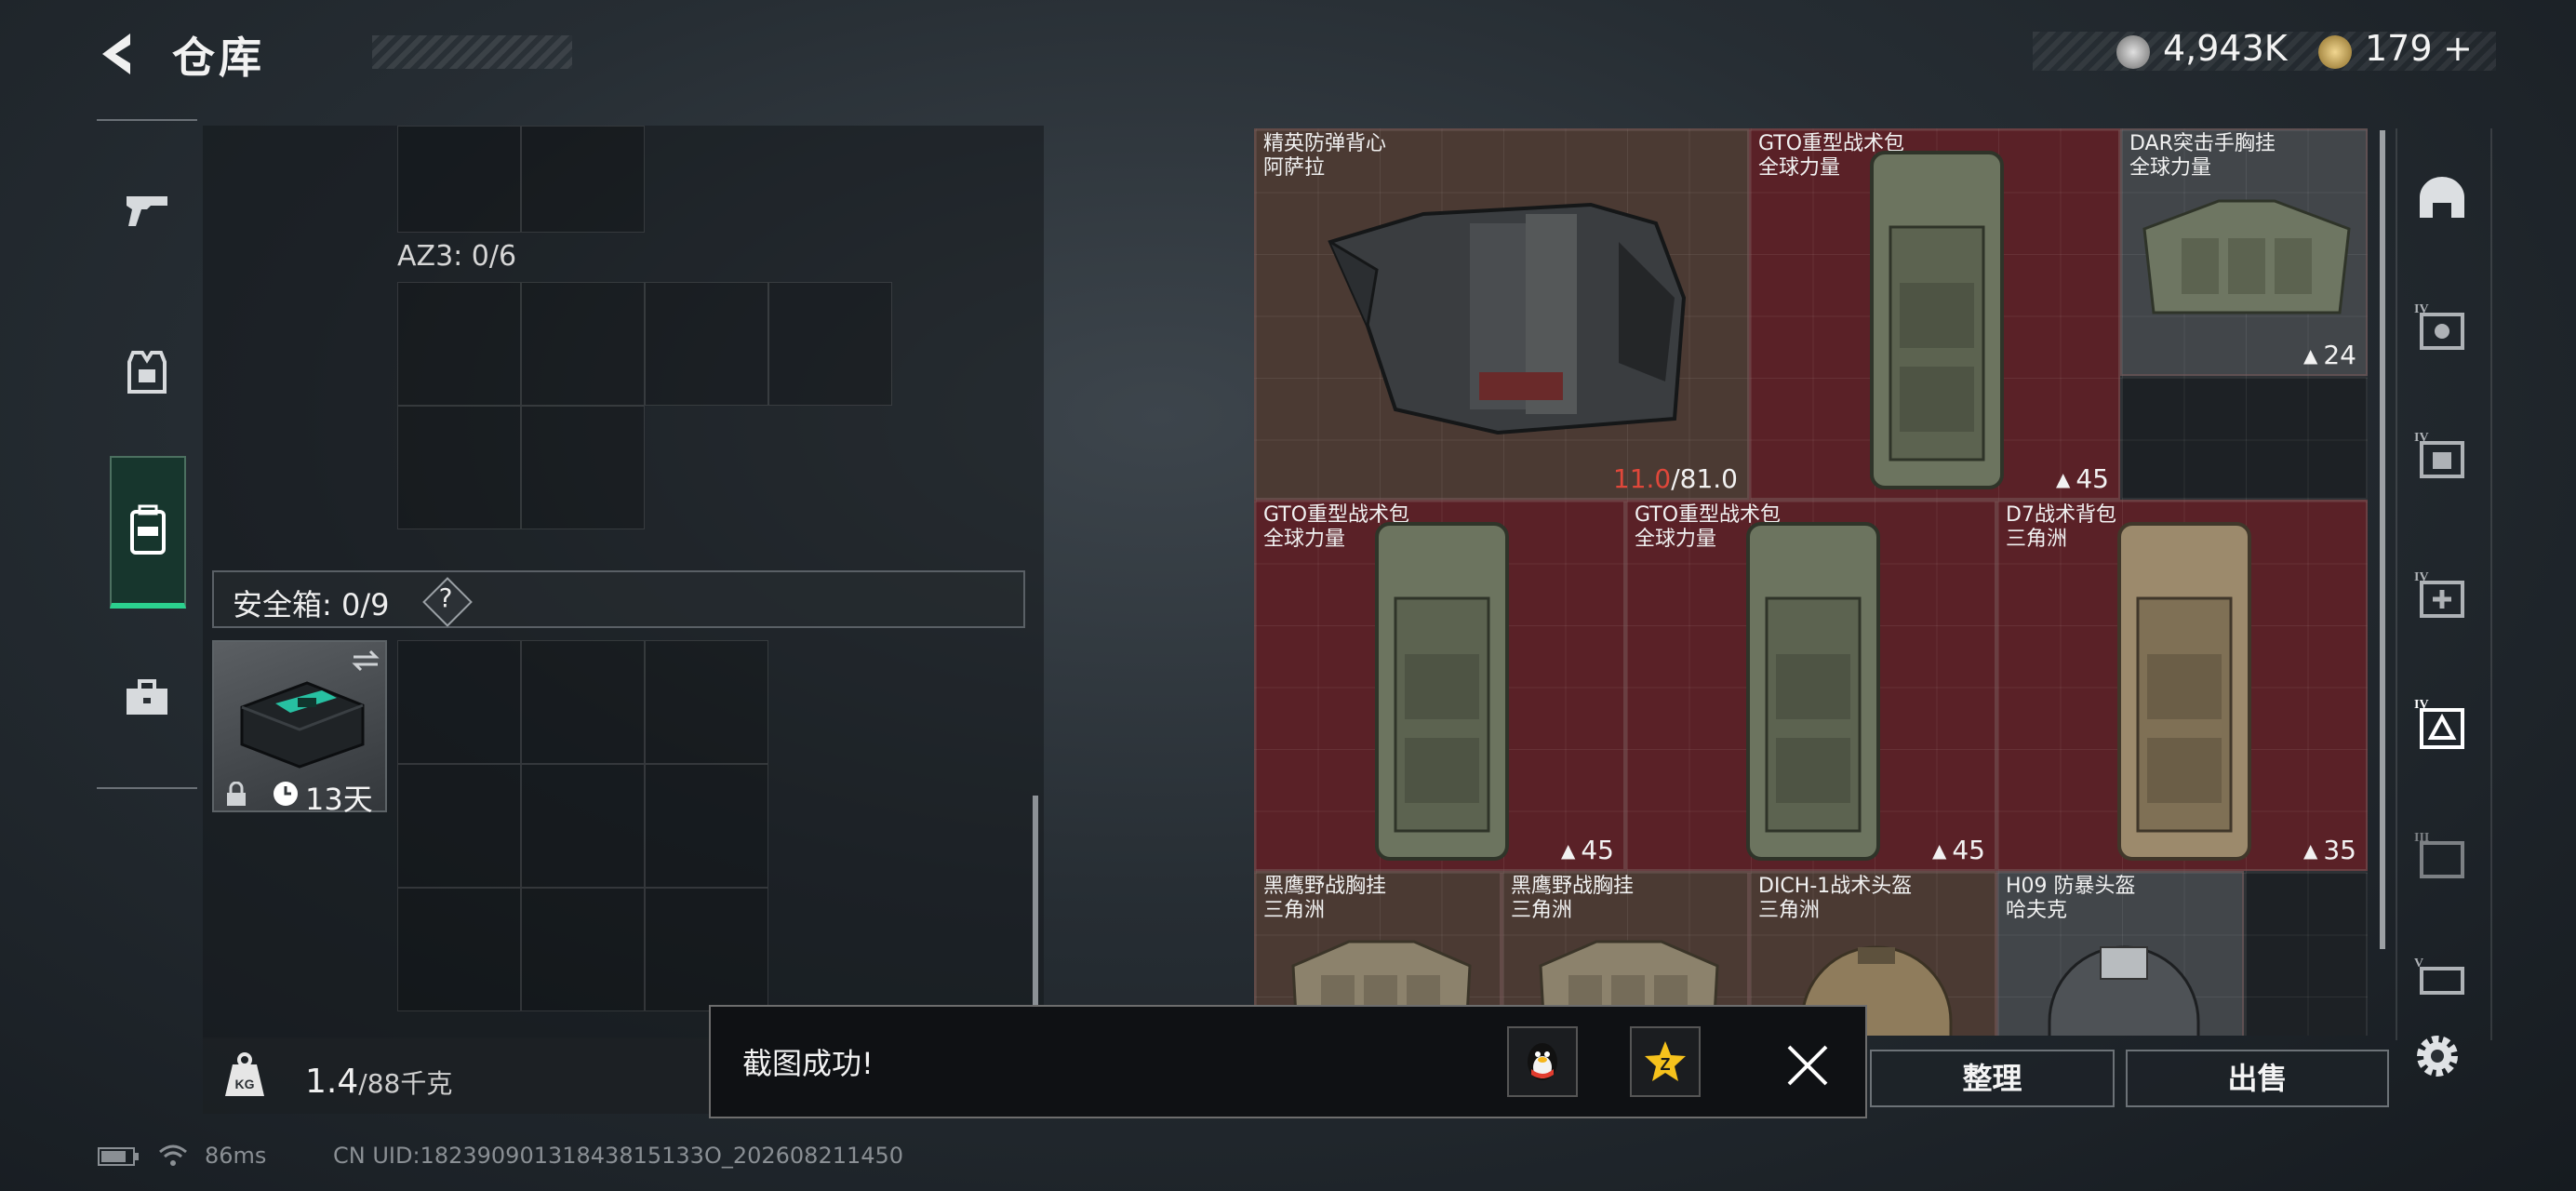  What do you see at coordinates (2202, 143) in the screenshot?
I see `item-title: DAR突击手胸挂` at bounding box center [2202, 143].